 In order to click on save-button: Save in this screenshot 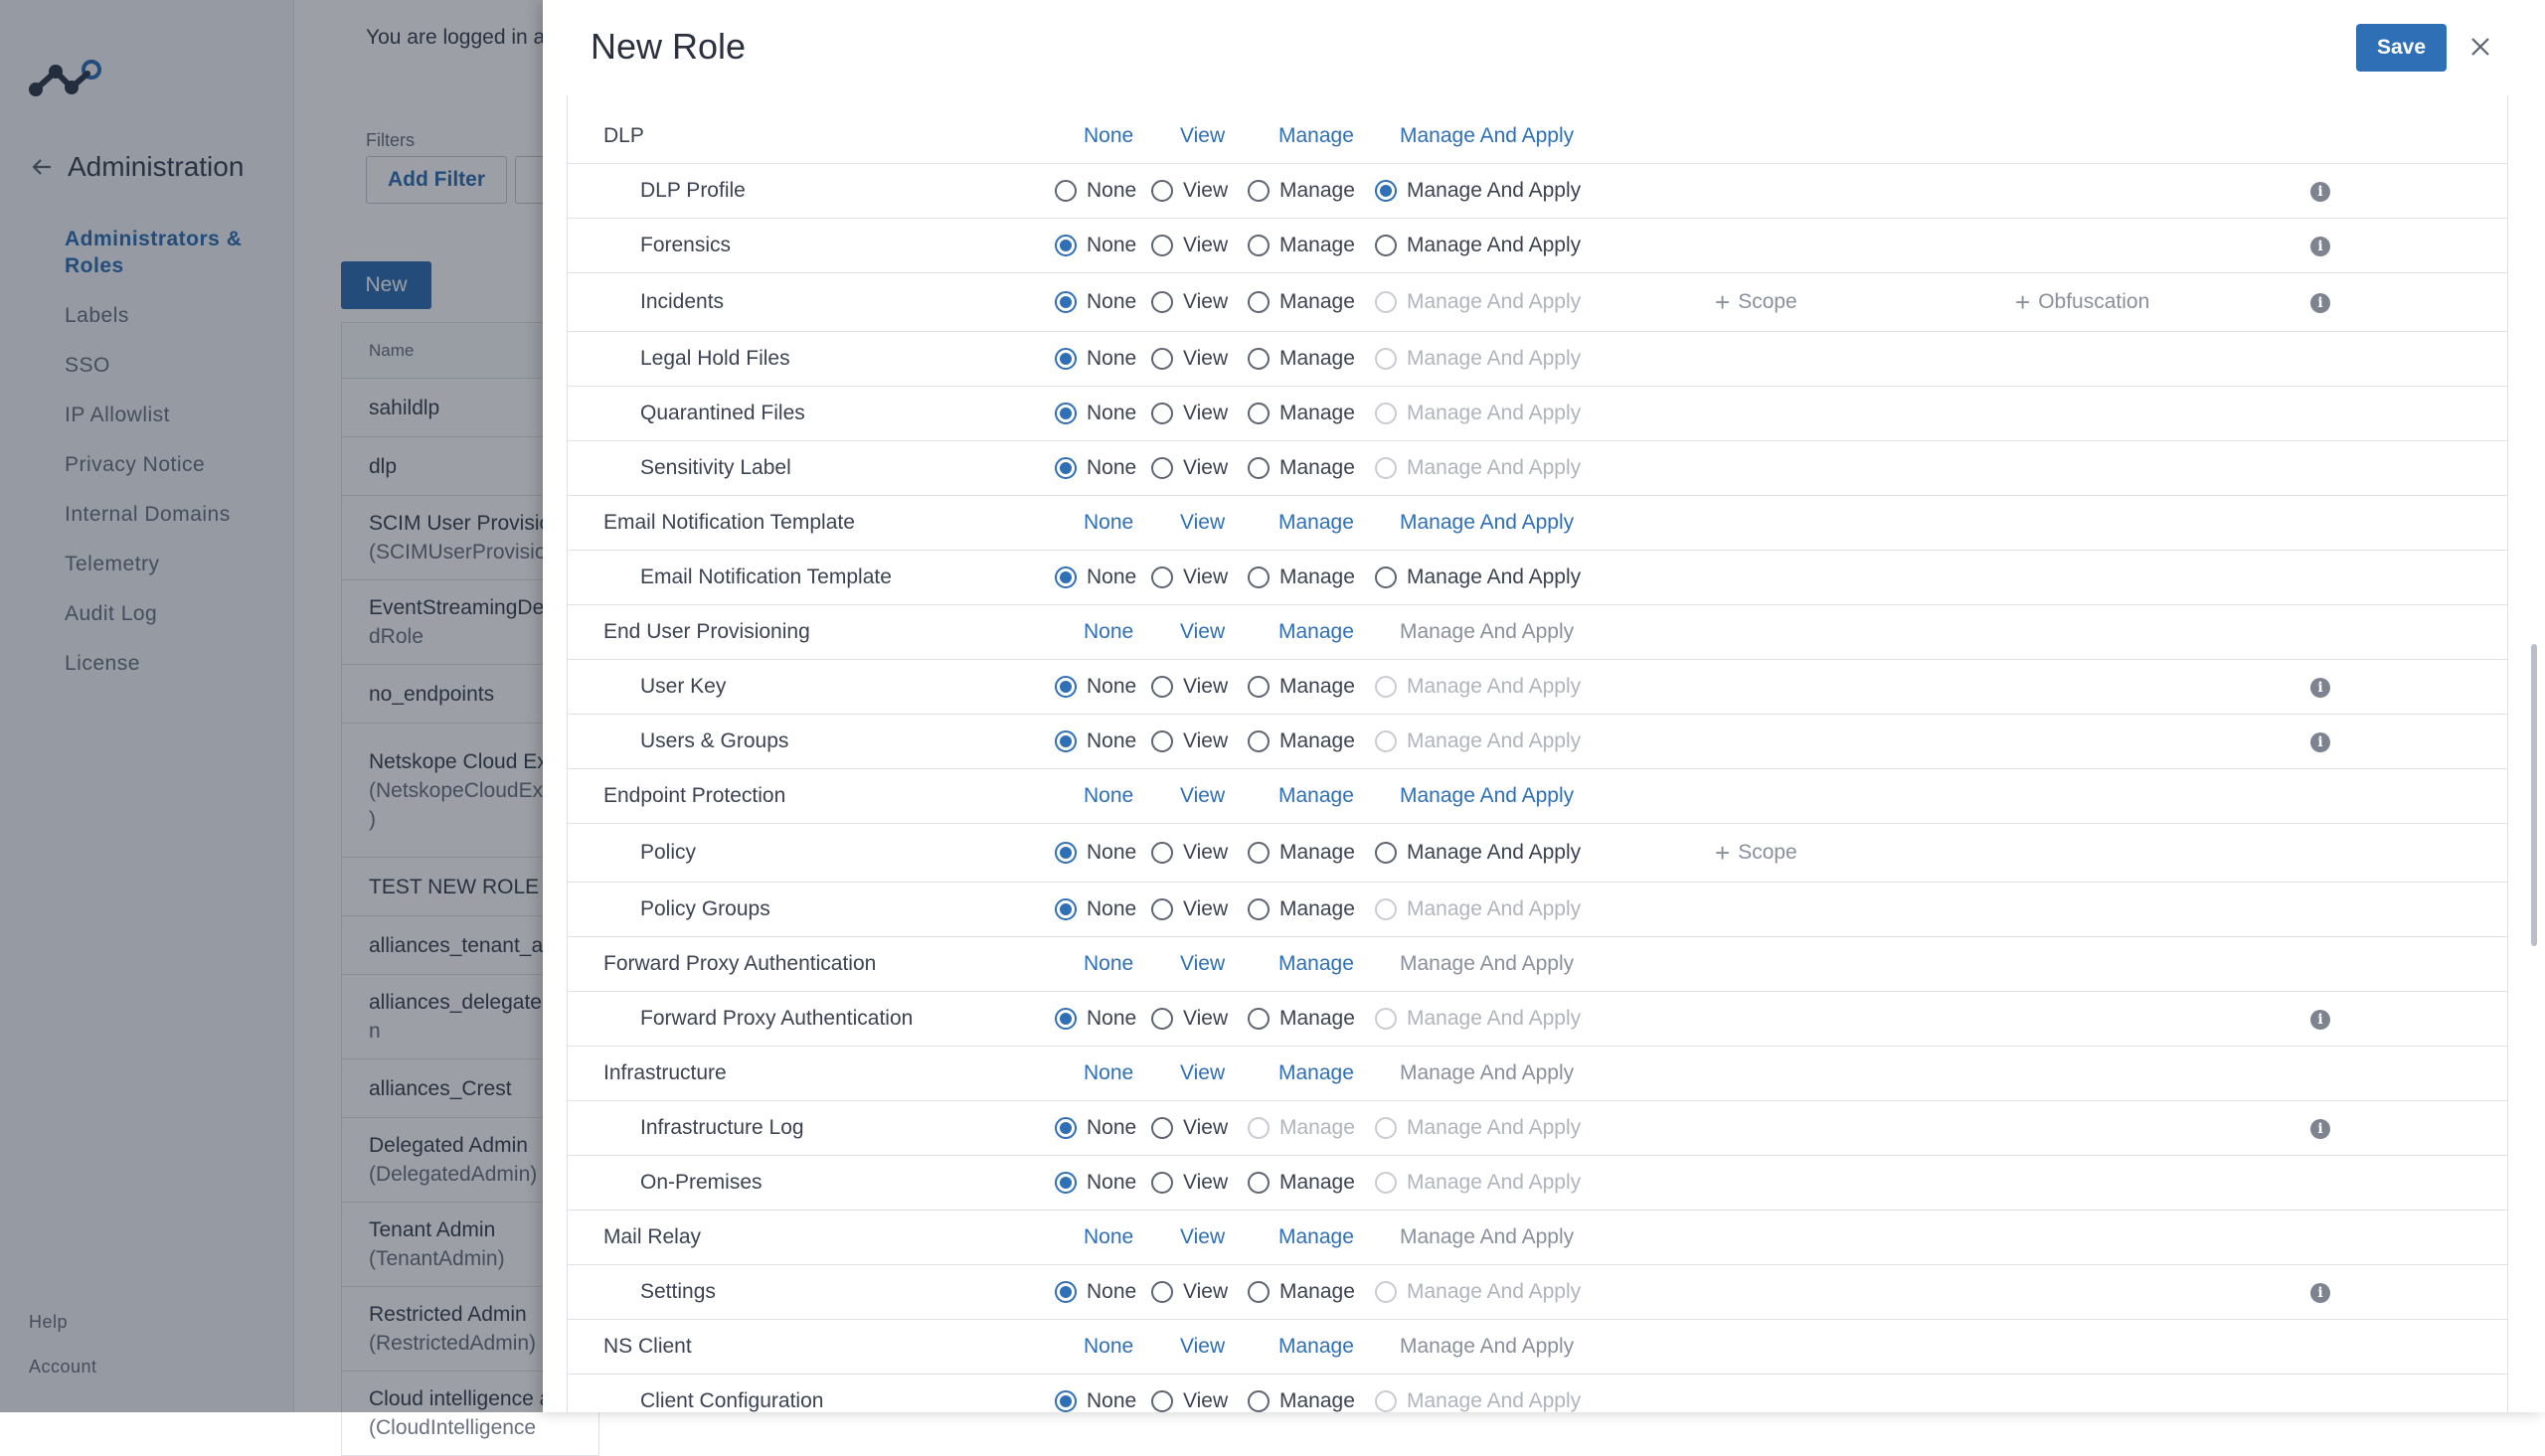, I will do `click(2401, 48)`.